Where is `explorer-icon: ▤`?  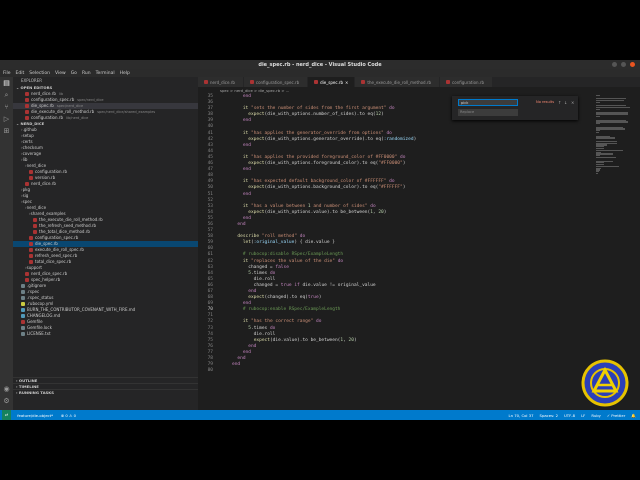 explorer-icon: ▤ is located at coordinates (6, 83).